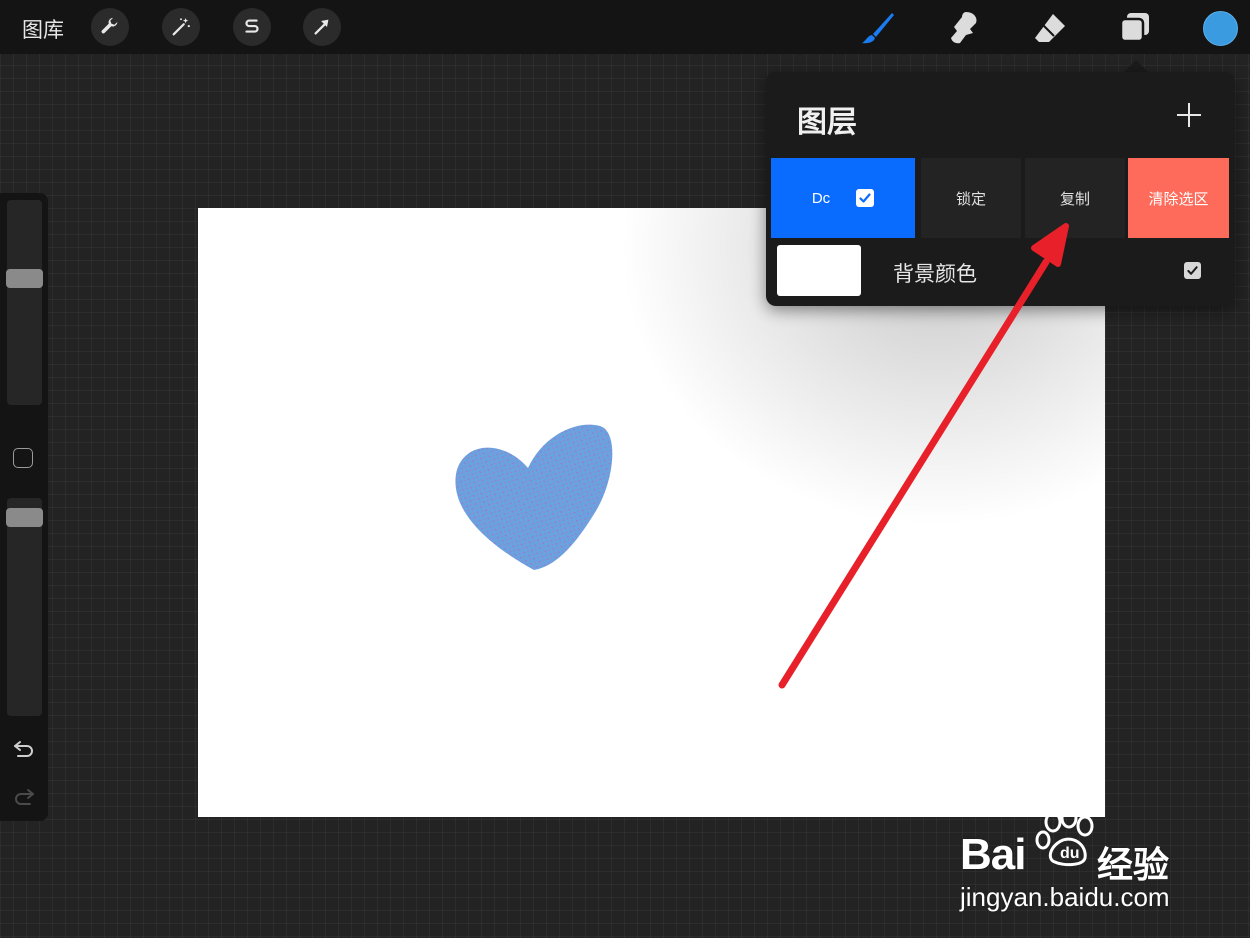 The height and width of the screenshot is (938, 1250). Describe the element at coordinates (827, 122) in the screenshot. I see `layers-panel-title: 图层` at that location.